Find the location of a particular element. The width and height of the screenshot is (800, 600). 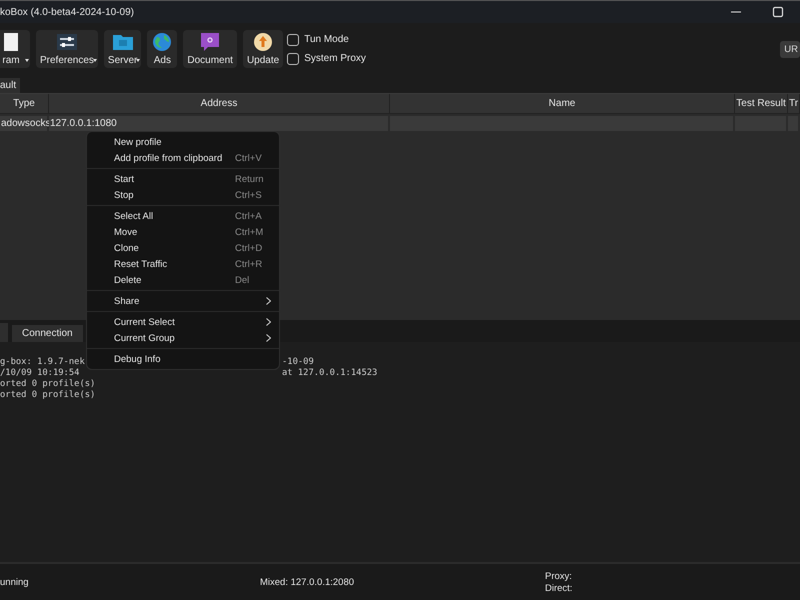

toolbar-button: Server is located at coordinates (123, 49).